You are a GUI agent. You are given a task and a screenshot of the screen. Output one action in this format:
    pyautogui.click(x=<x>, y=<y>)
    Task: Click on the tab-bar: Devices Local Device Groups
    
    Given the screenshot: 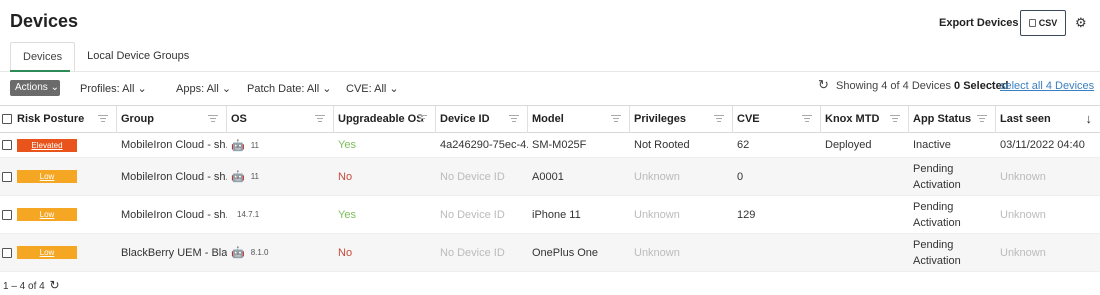 What is the action you would take?
    pyautogui.click(x=105, y=56)
    